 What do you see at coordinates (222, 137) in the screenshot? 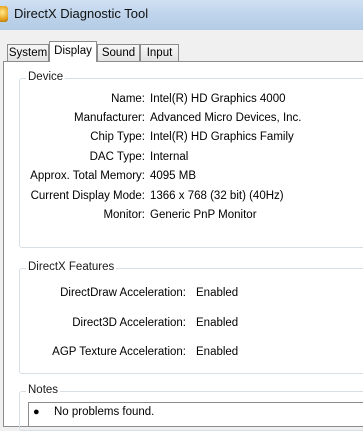
I see `chip-type-value: Intel(R) HD Graphics Family` at bounding box center [222, 137].